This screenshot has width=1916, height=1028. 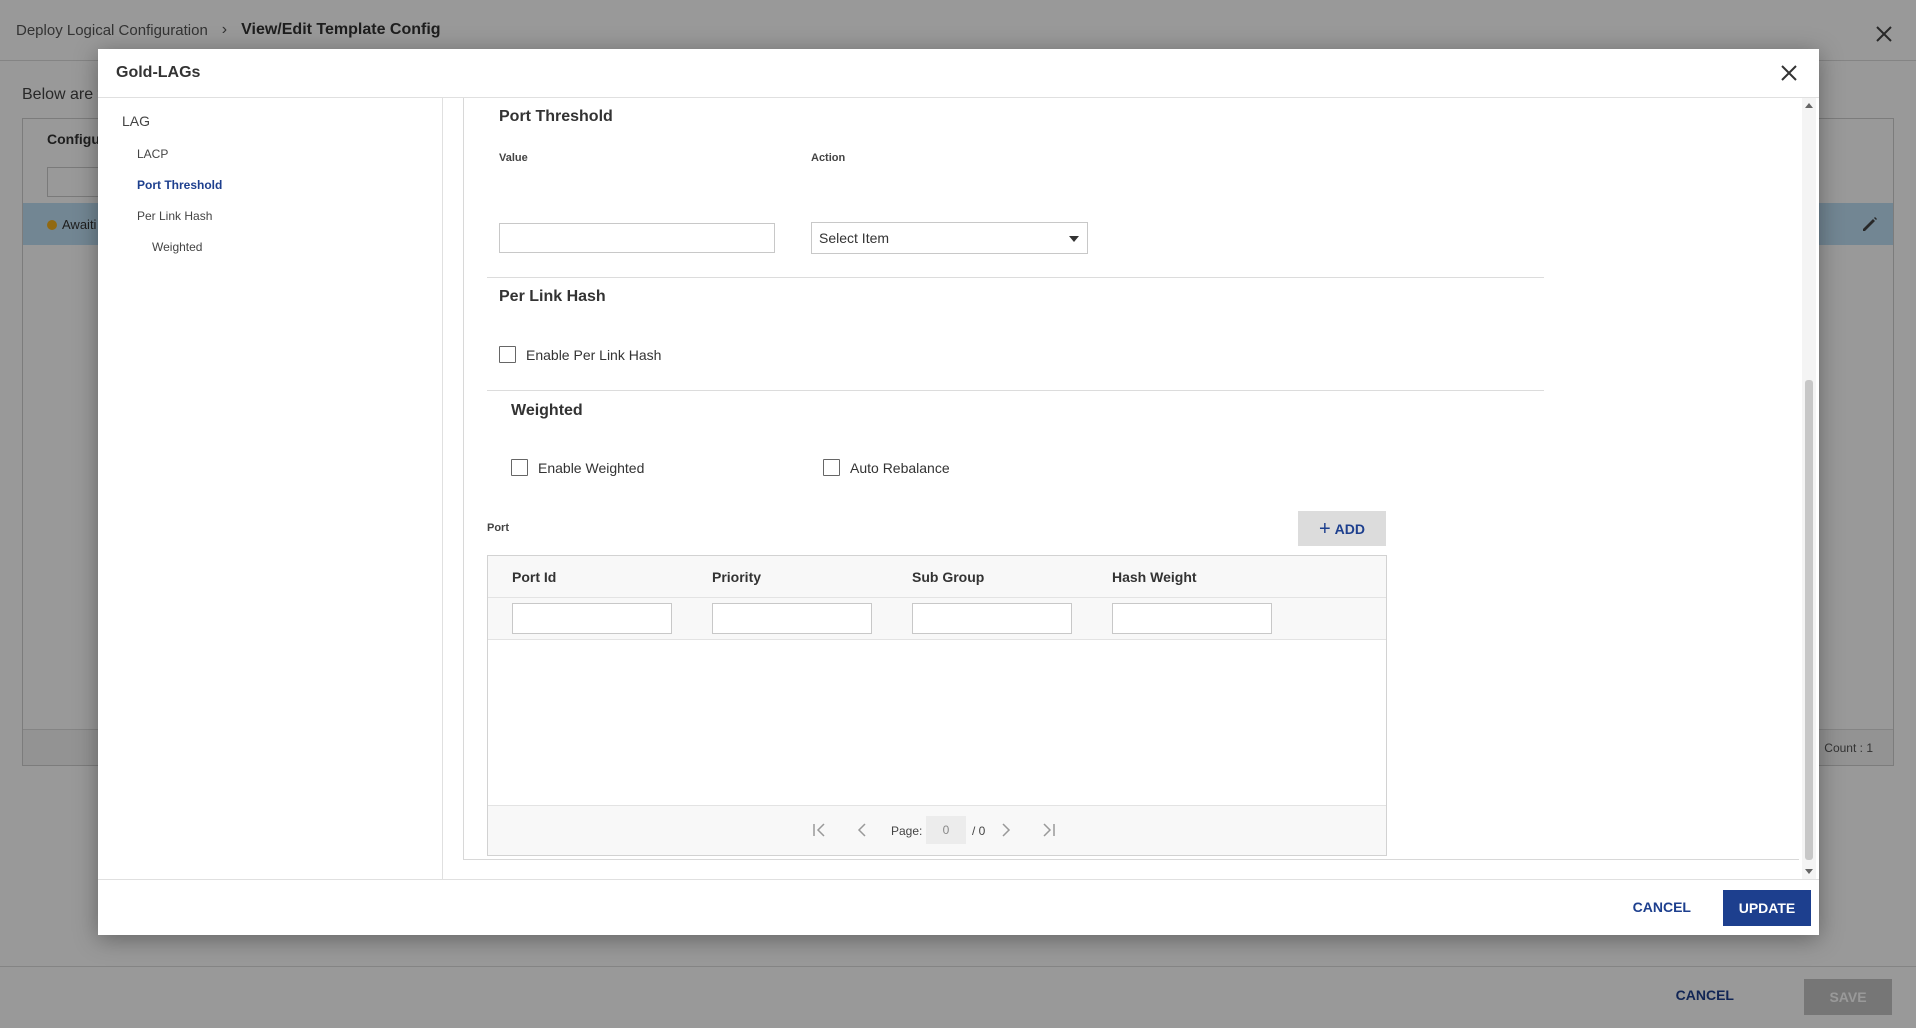 I want to click on value-input, so click(x=637, y=238).